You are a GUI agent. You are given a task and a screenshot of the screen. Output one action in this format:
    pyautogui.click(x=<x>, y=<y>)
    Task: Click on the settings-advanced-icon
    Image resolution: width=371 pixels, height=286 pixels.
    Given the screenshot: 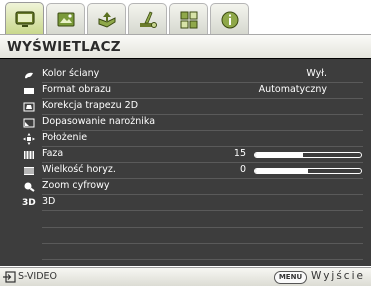 What is the action you would take?
    pyautogui.click(x=189, y=20)
    